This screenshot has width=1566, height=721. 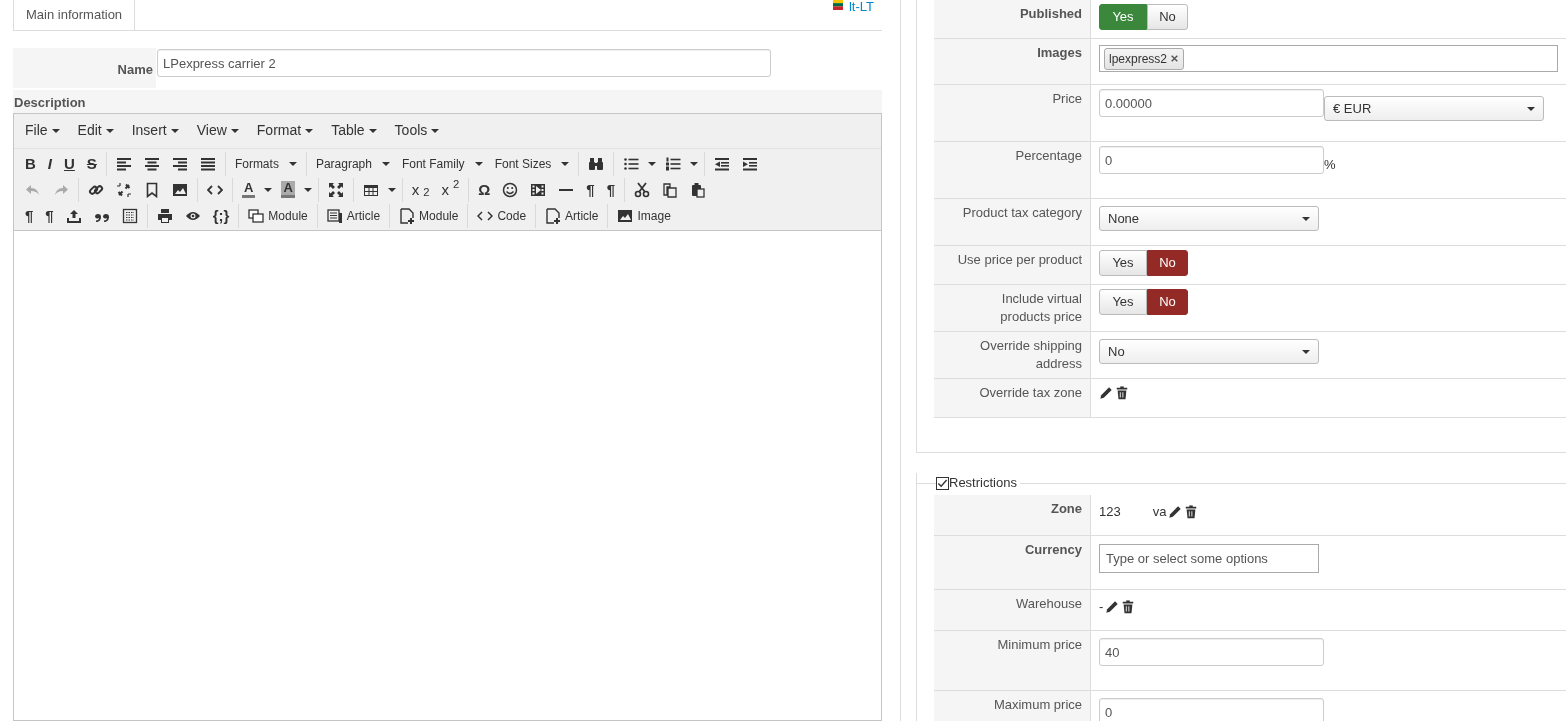 I want to click on field-value: 123, so click(x=1110, y=512).